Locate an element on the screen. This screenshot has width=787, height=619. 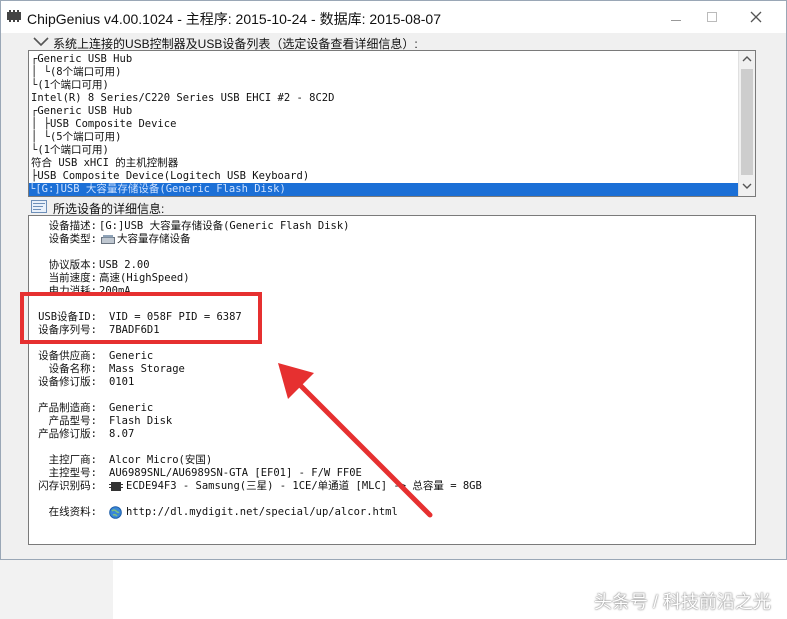
detail-label: 产品制造商: is located at coordinates (67, 408).